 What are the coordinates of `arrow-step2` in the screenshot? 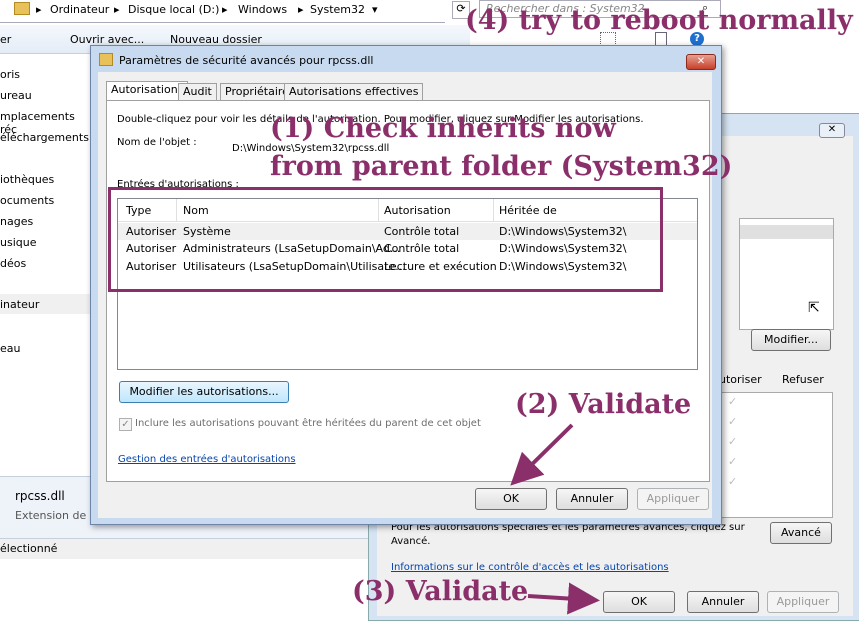 It's located at (542, 454).